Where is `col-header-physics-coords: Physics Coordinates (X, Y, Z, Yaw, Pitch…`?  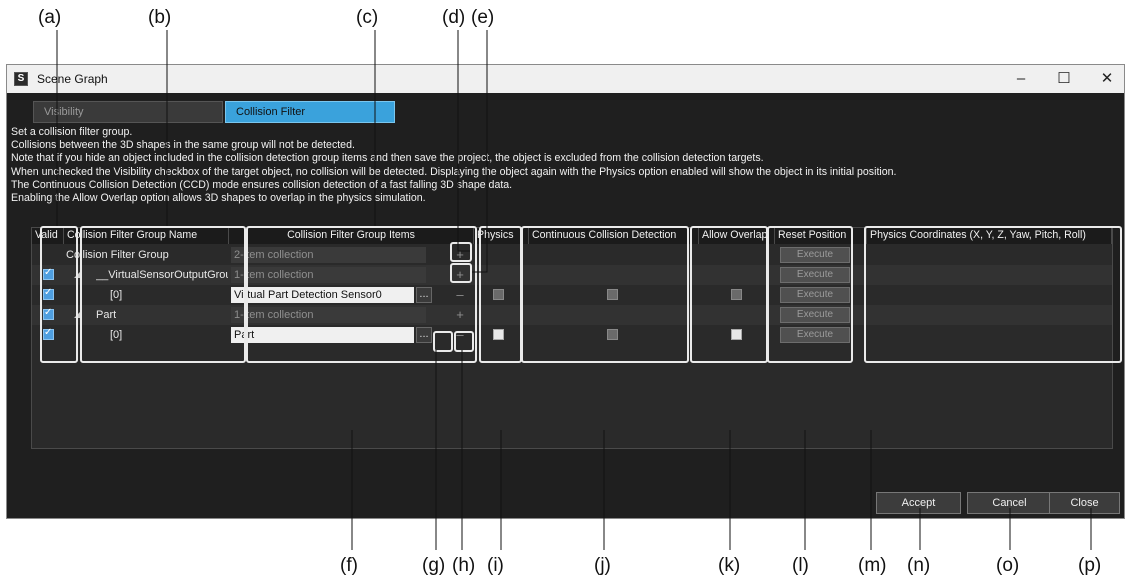
col-header-physics-coords: Physics Coordinates (X, Y, Z, Yaw, Pitch… is located at coordinates (989, 236).